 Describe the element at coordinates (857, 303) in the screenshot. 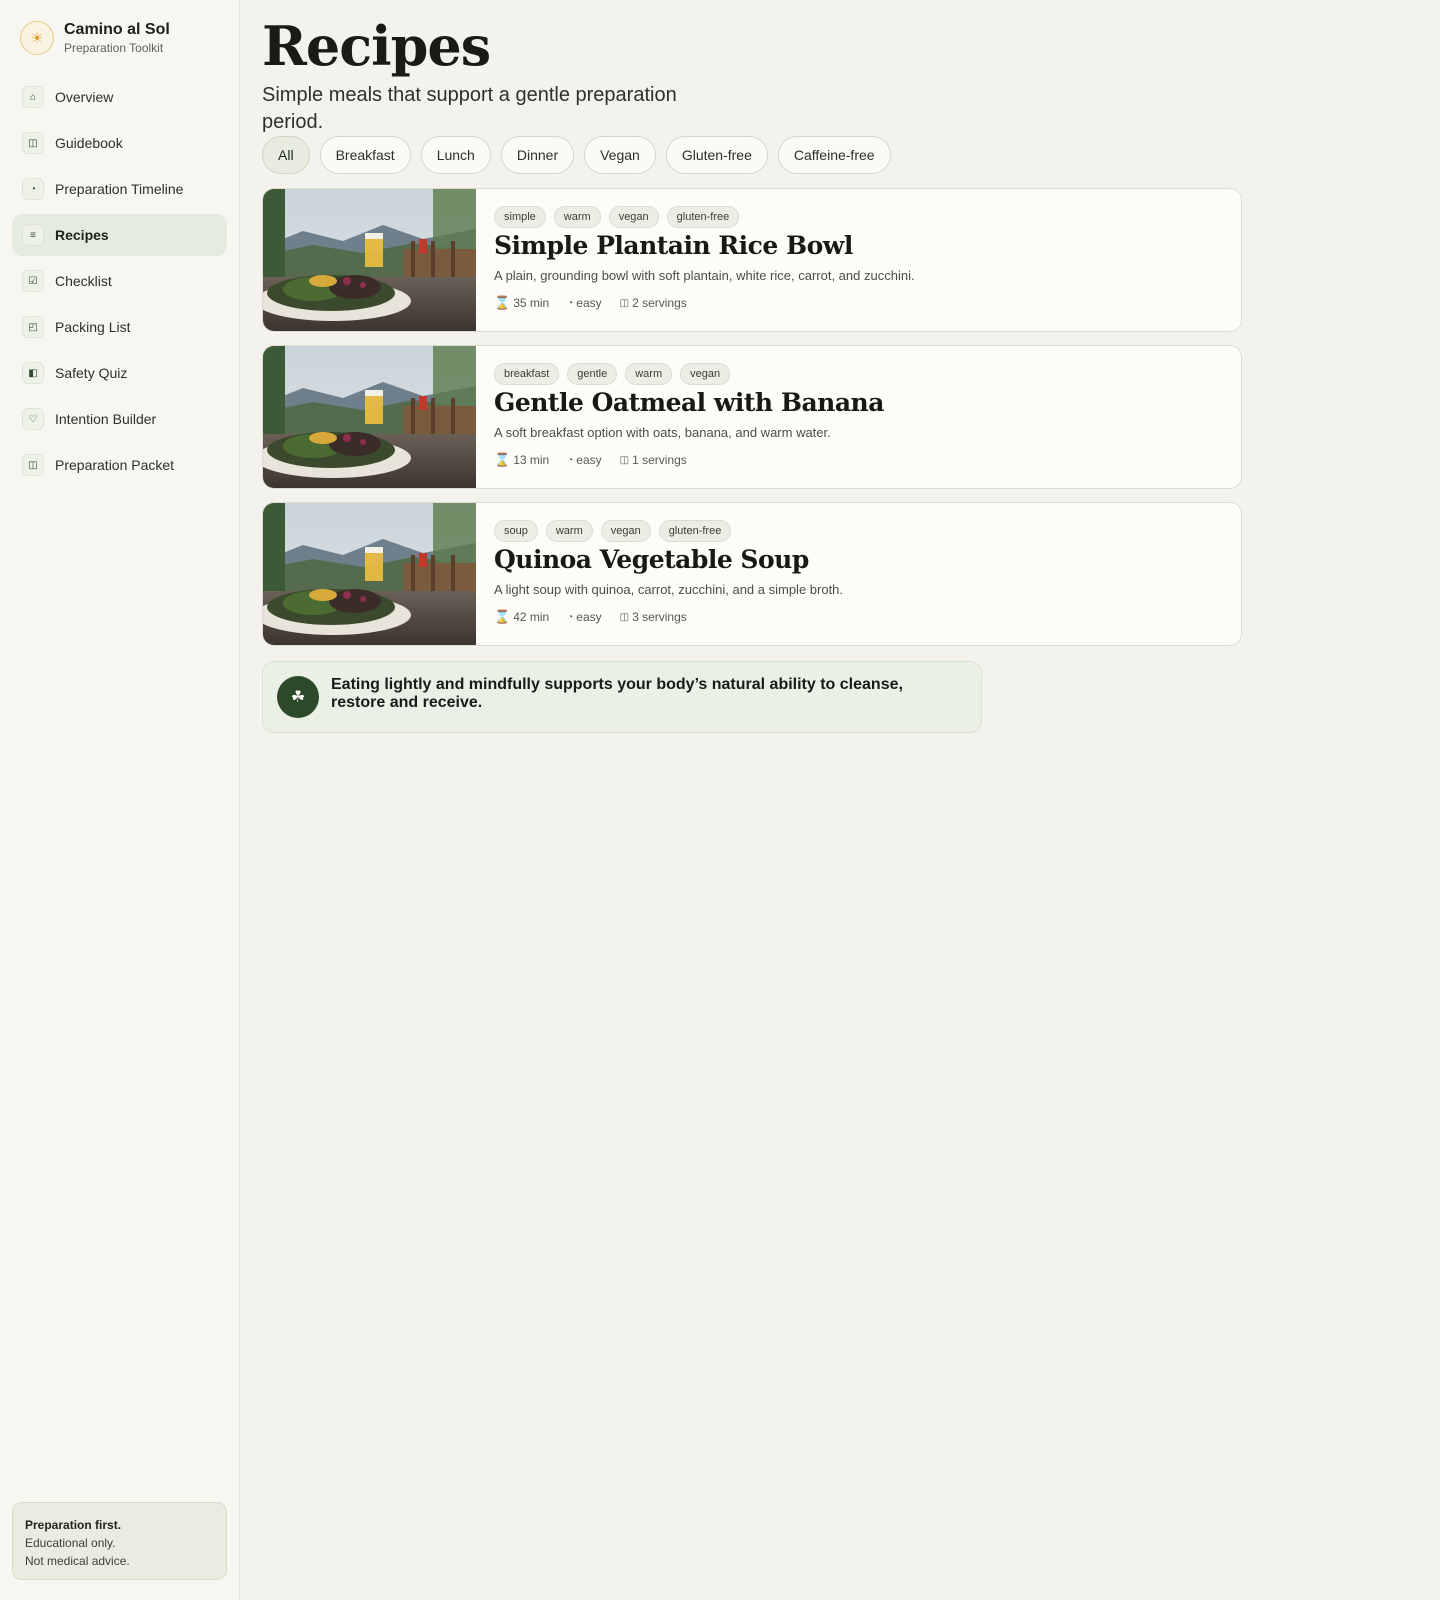

I see `recipe-meta: ⌛ 35 min ◔ easy ◫ 2 servings` at that location.